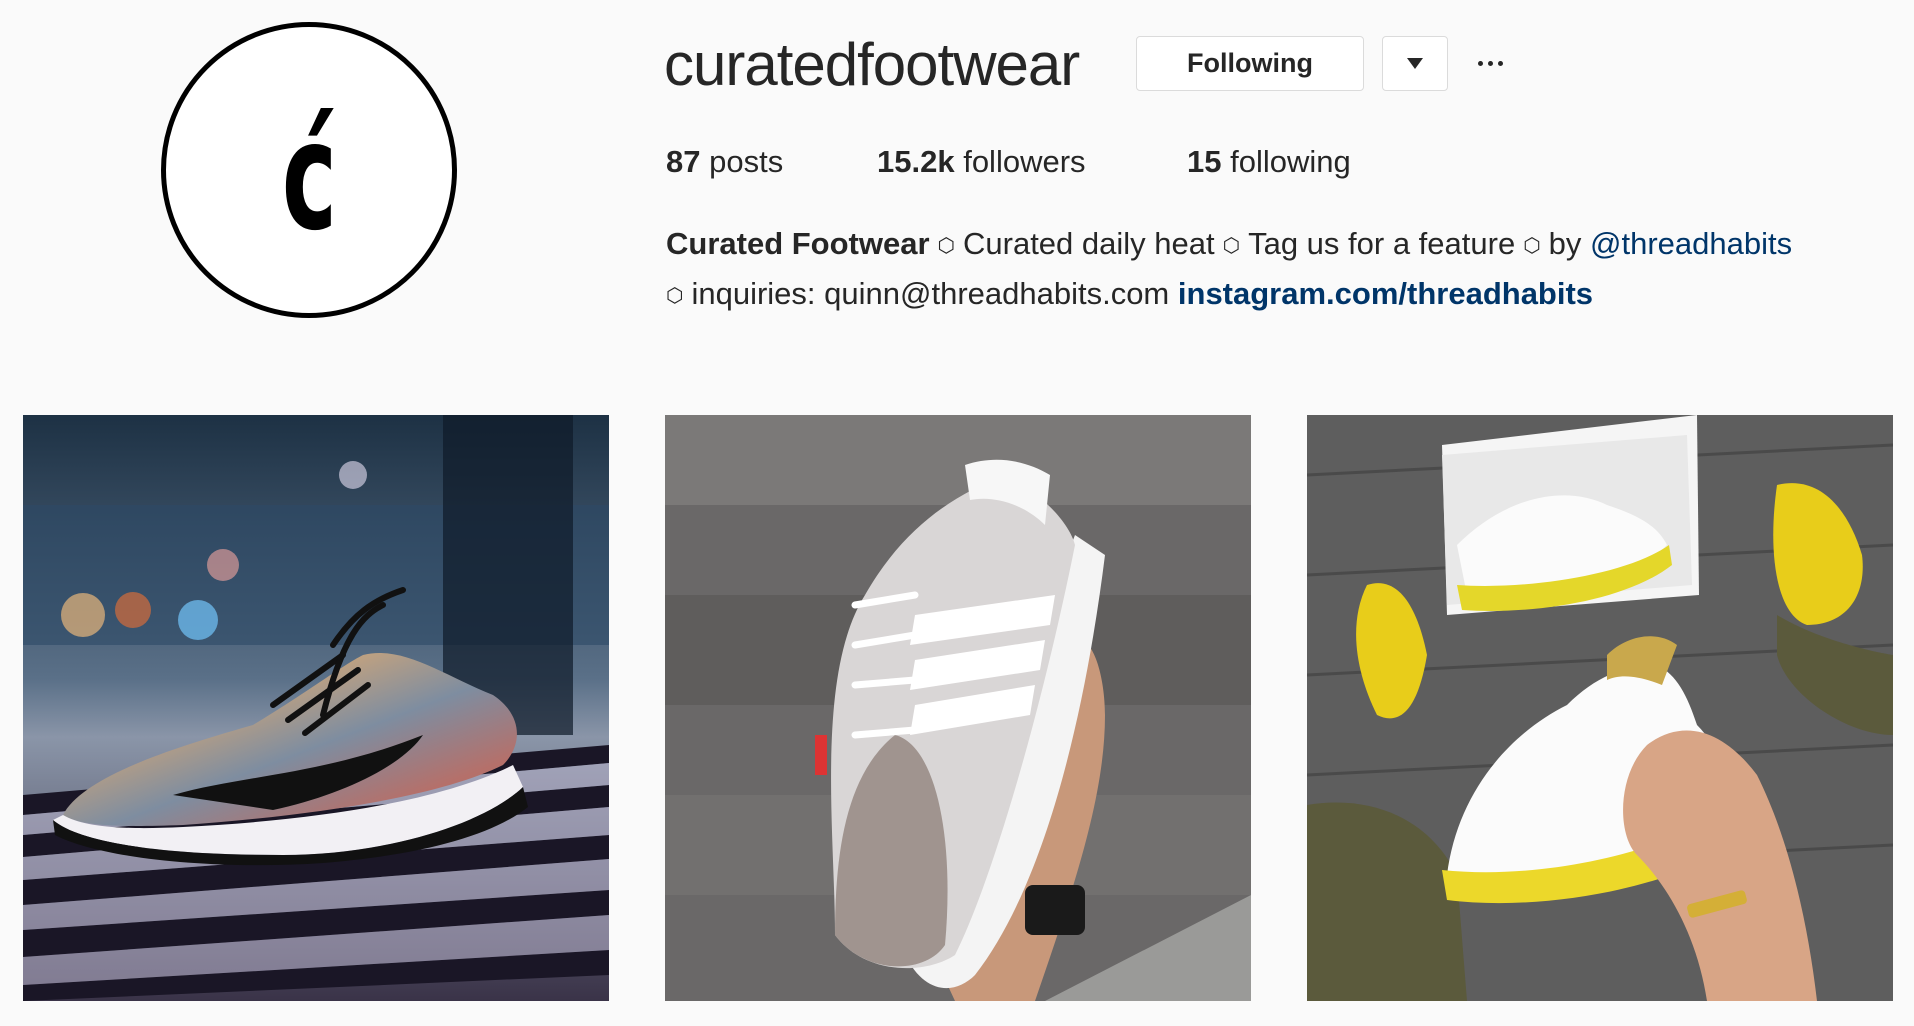  What do you see at coordinates (930, 293) in the screenshot?
I see `bio-text-4: inquiries: quinn@threadhabits.com` at bounding box center [930, 293].